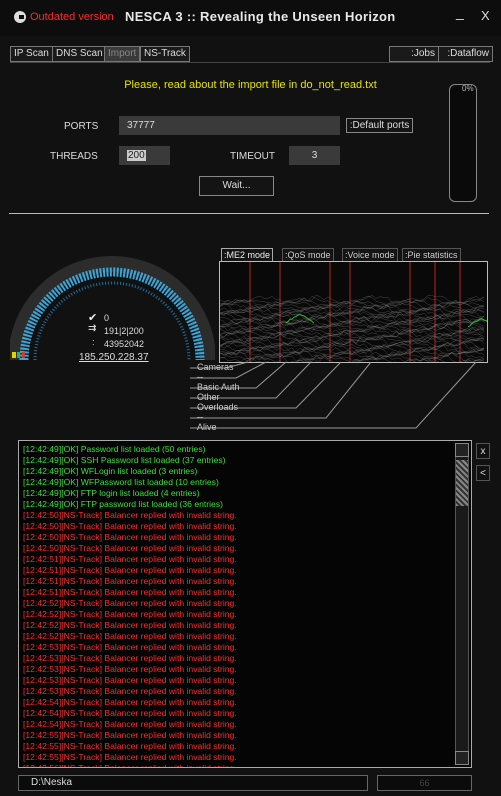 The image size is (501, 796). I want to click on timeout-input: 3, so click(314, 155).